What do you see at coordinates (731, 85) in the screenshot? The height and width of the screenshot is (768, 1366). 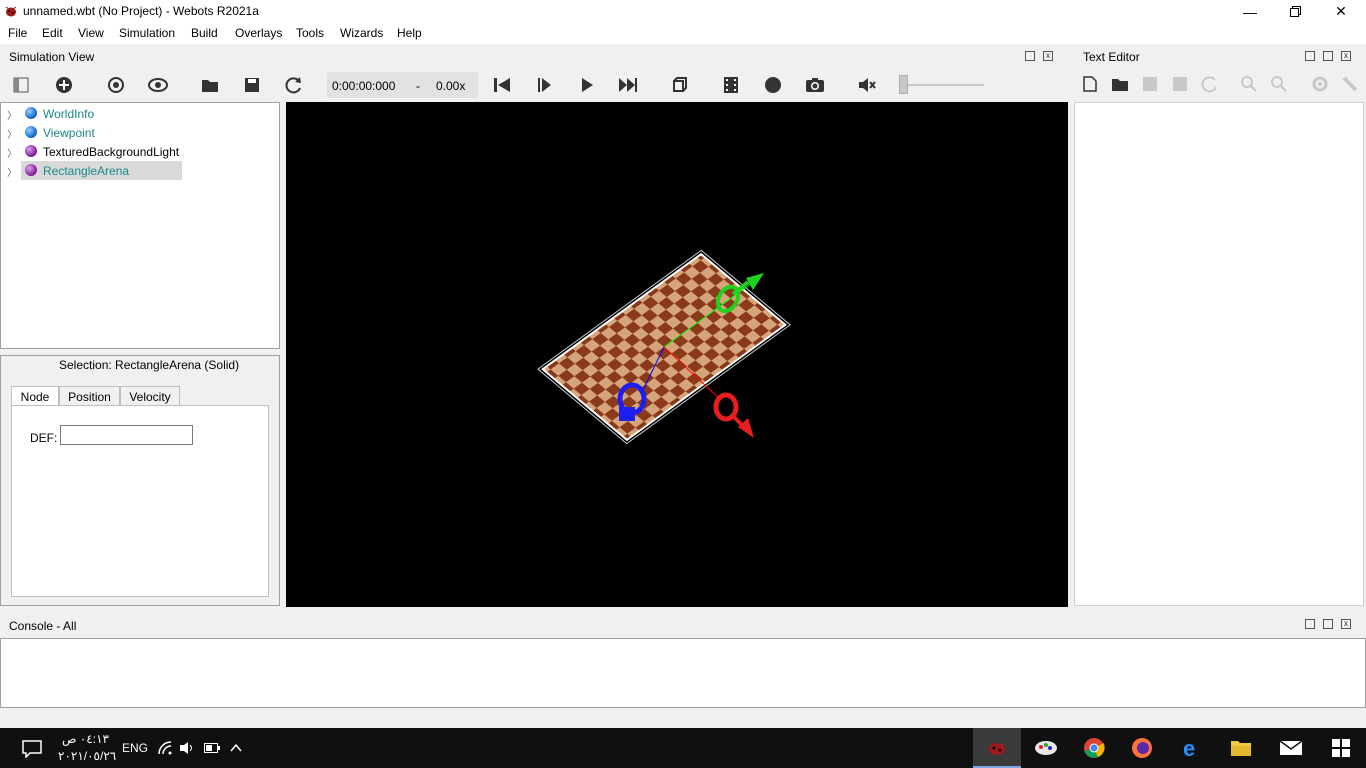 I see `movie-icon` at bounding box center [731, 85].